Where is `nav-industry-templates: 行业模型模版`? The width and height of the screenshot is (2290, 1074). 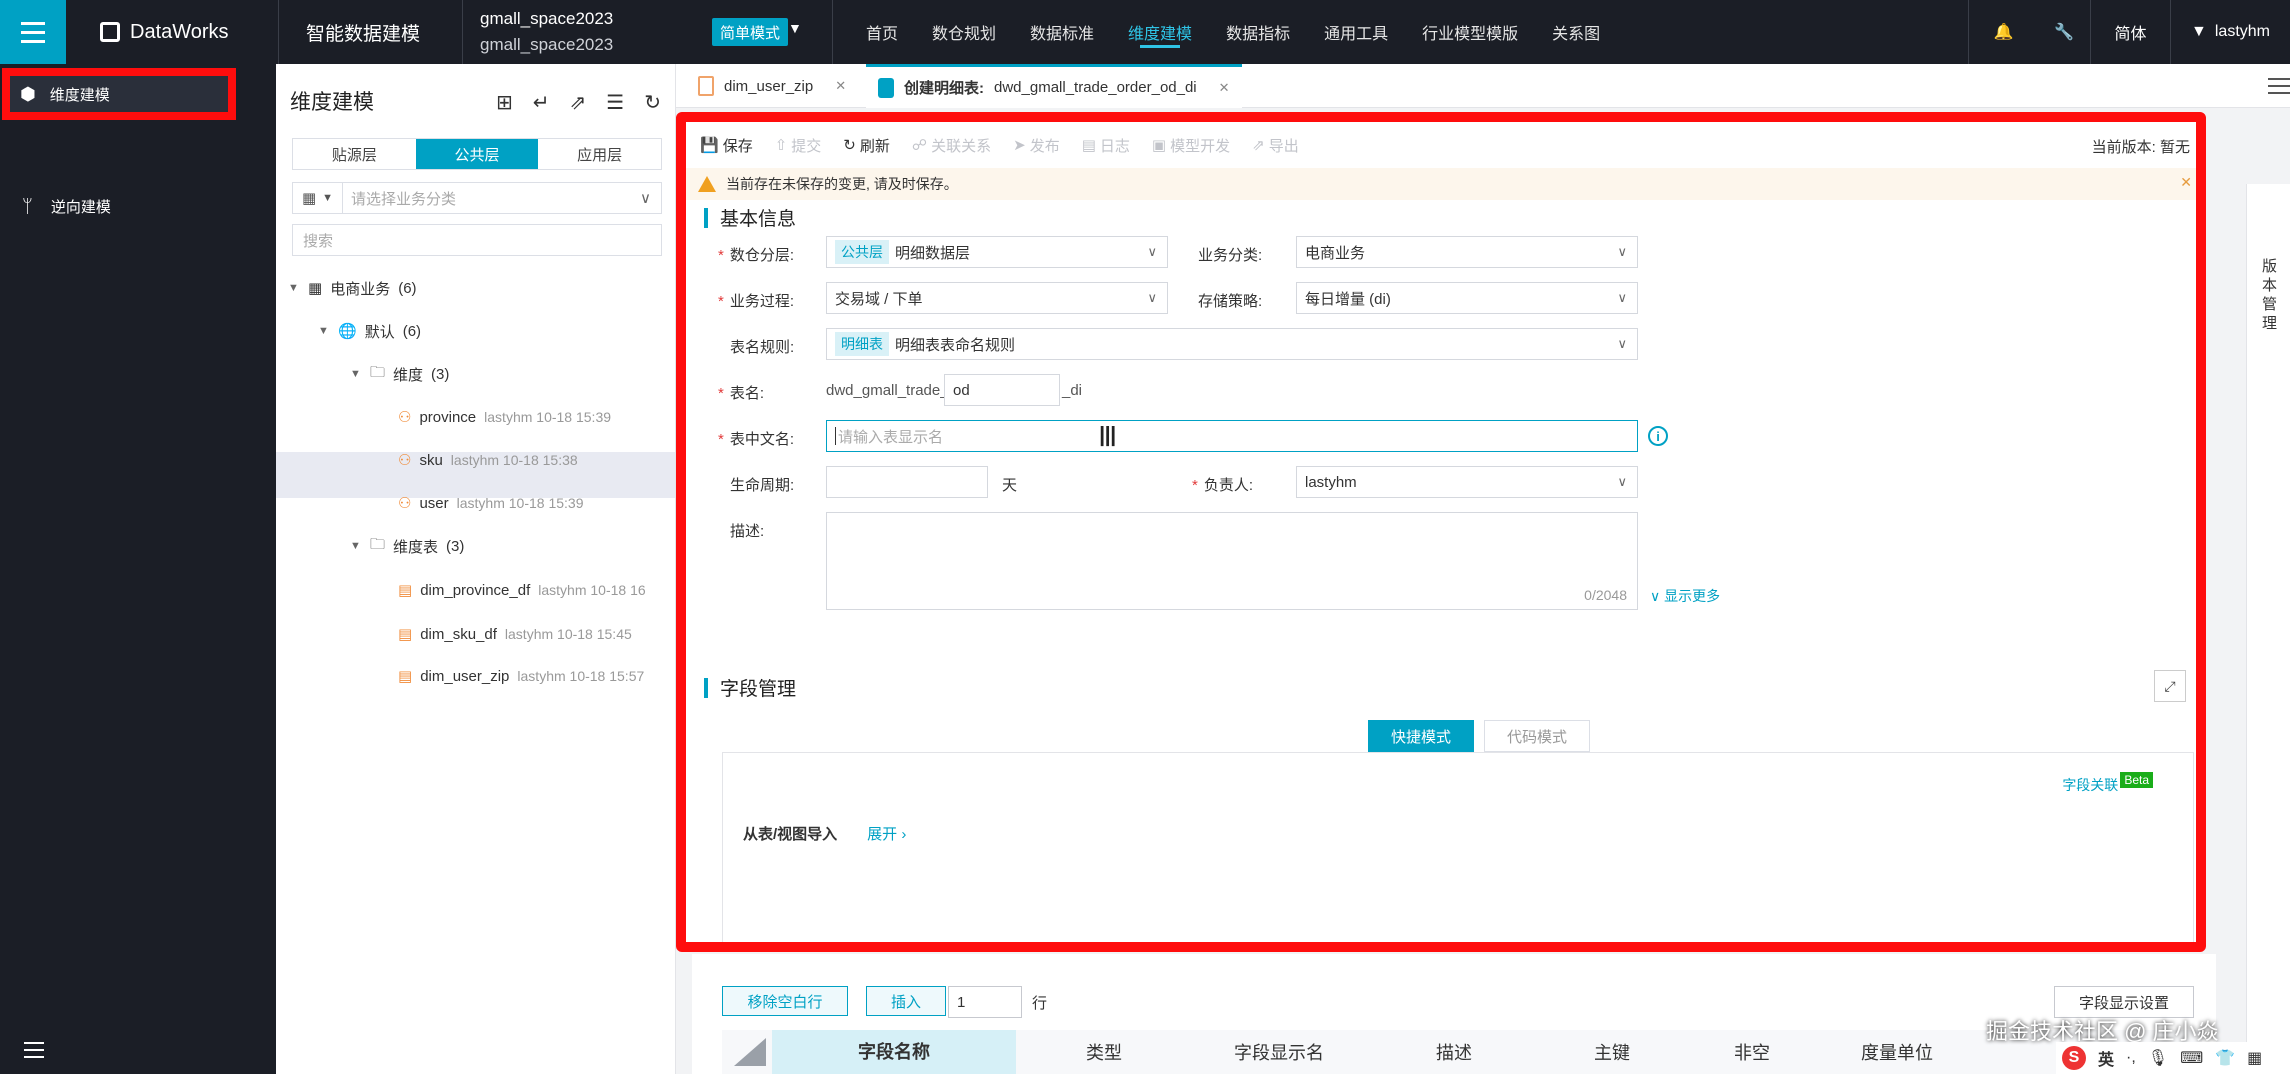
nav-industry-templates: 行业模型模版 is located at coordinates (1470, 32).